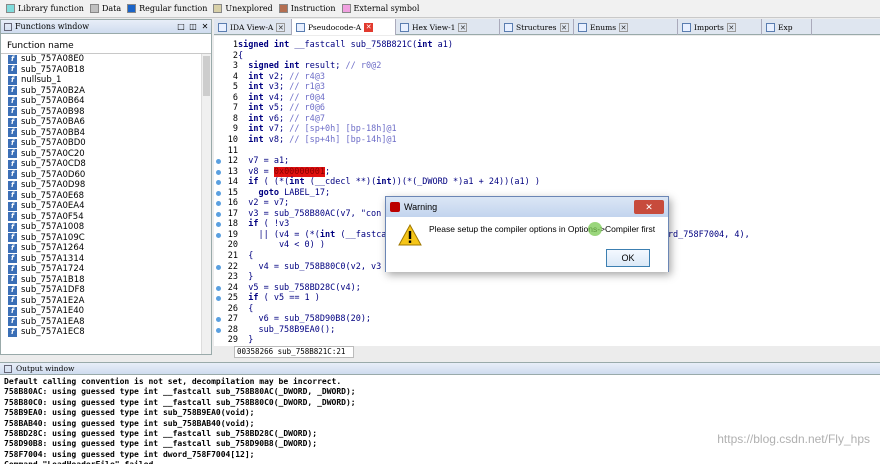  Describe the element at coordinates (101, 91) in the screenshot. I see `function-list-item: f sub_757A0B2A` at that location.